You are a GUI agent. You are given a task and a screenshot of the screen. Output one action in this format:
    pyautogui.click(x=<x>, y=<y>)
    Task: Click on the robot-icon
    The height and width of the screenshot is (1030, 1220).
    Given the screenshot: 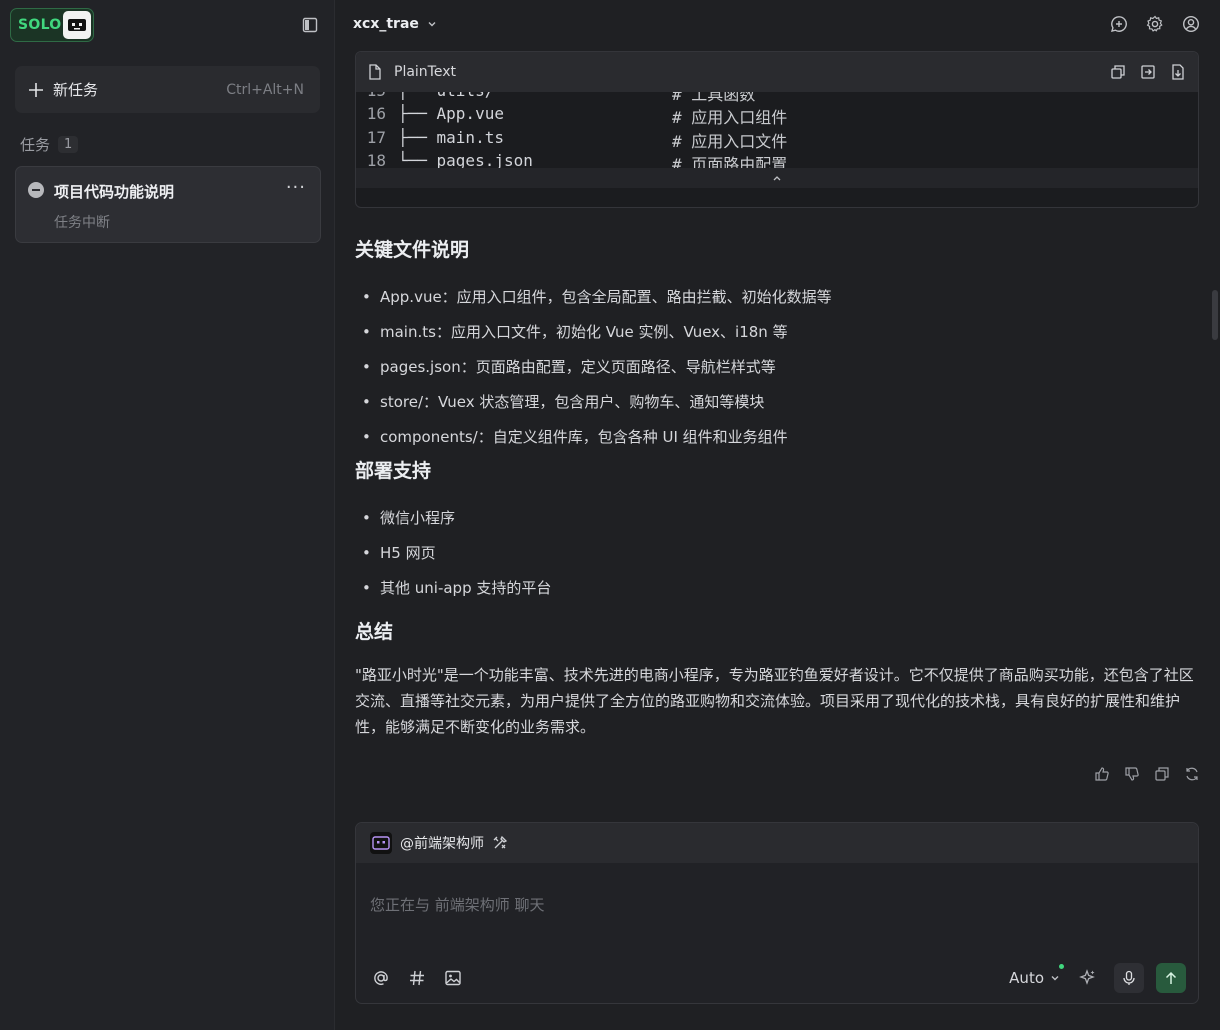 What is the action you would take?
    pyautogui.click(x=77, y=25)
    